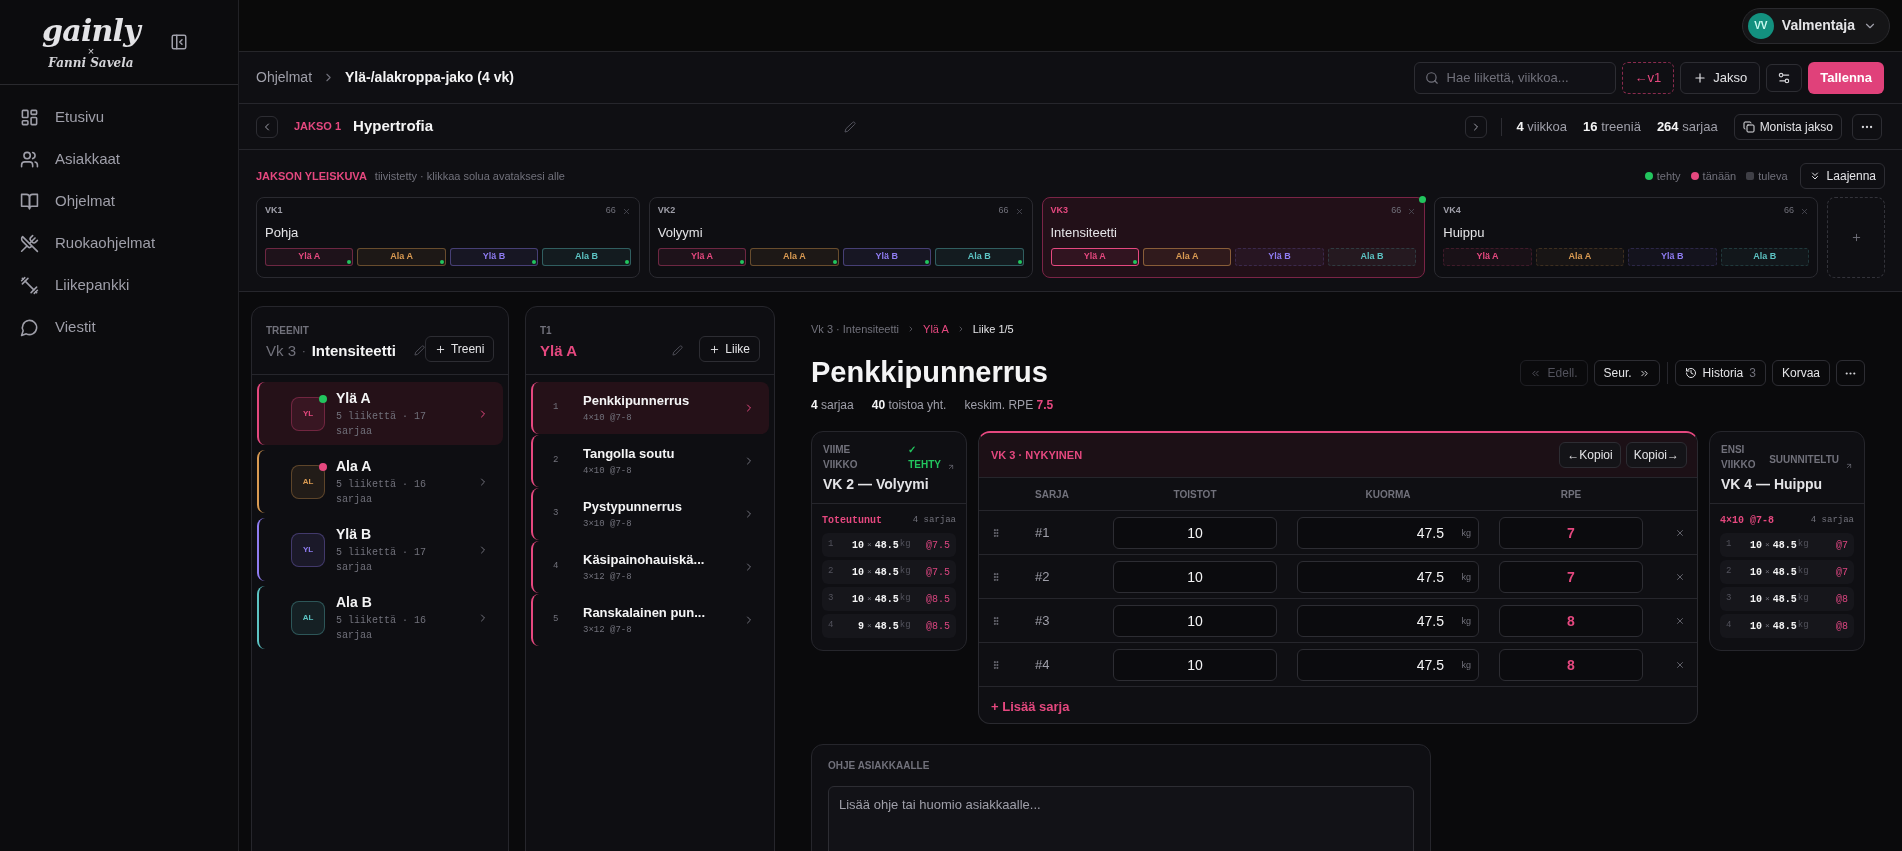 This screenshot has height=851, width=1902. What do you see at coordinates (119, 117) in the screenshot?
I see `nav-item: Etusivu` at bounding box center [119, 117].